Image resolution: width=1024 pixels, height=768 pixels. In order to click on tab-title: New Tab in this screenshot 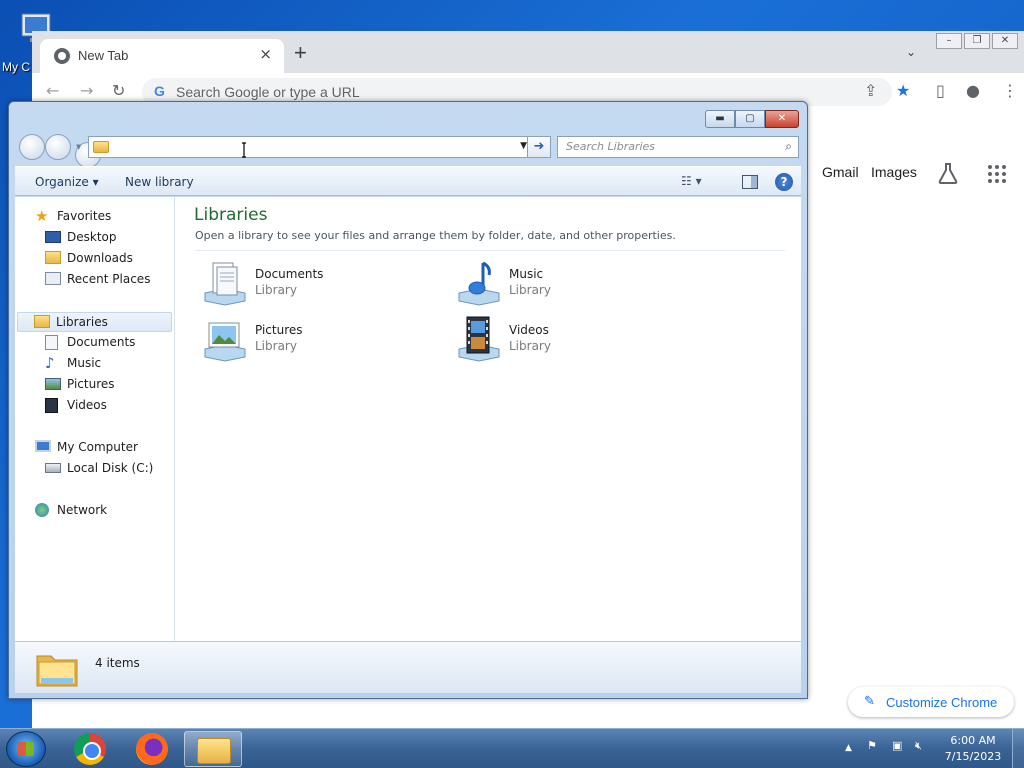, I will do `click(103, 55)`.